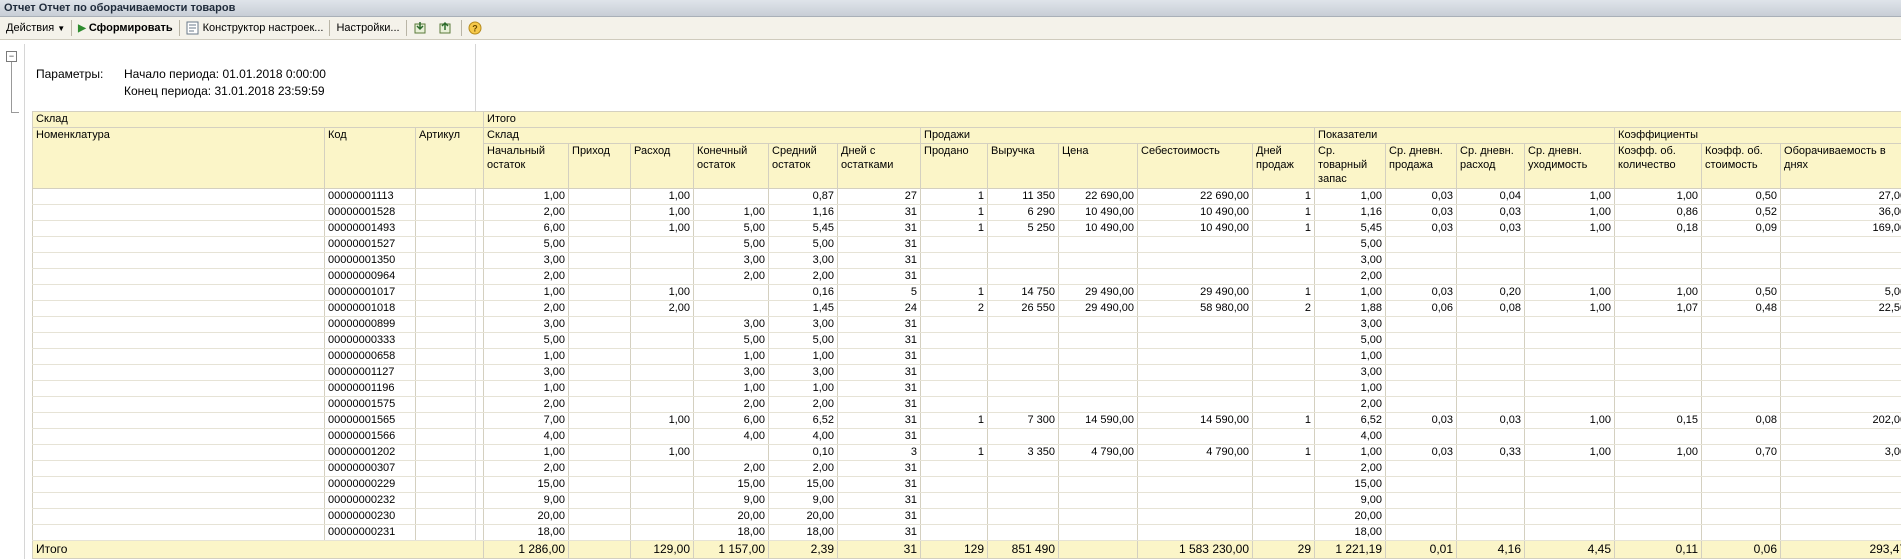 The image size is (1901, 559). What do you see at coordinates (803, 292) in the screenshot?
I see `table-cell: 0,16` at bounding box center [803, 292].